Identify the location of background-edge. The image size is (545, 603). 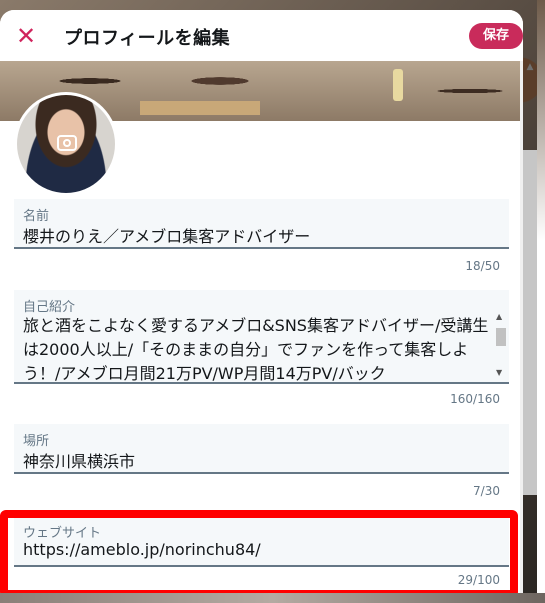
(541, 301).